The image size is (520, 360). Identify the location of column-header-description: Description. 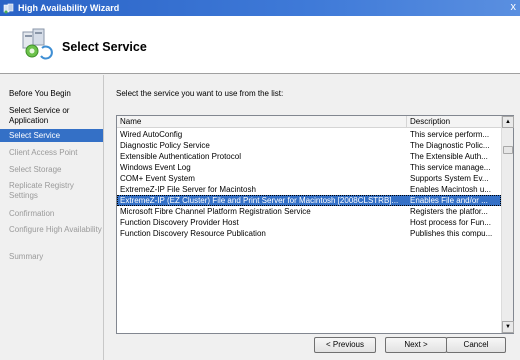
(454, 122).